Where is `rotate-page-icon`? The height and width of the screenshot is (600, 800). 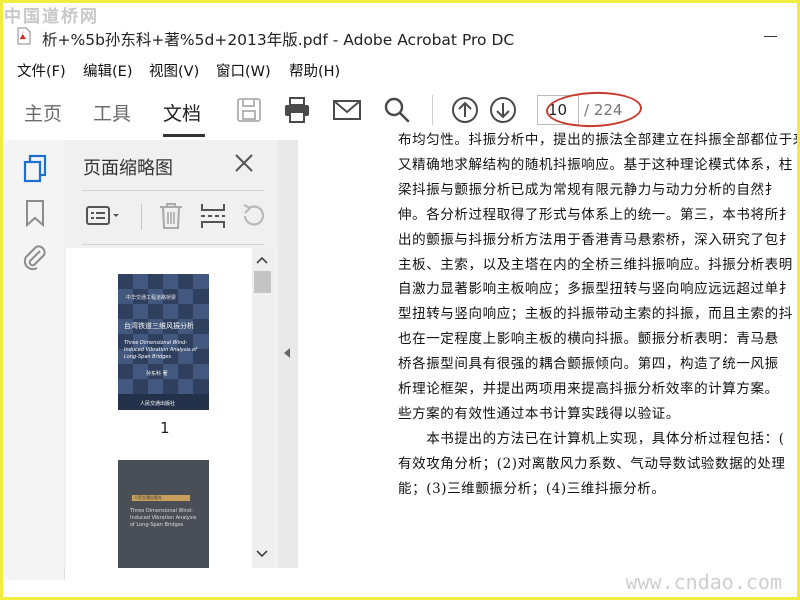 rotate-page-icon is located at coordinates (254, 216).